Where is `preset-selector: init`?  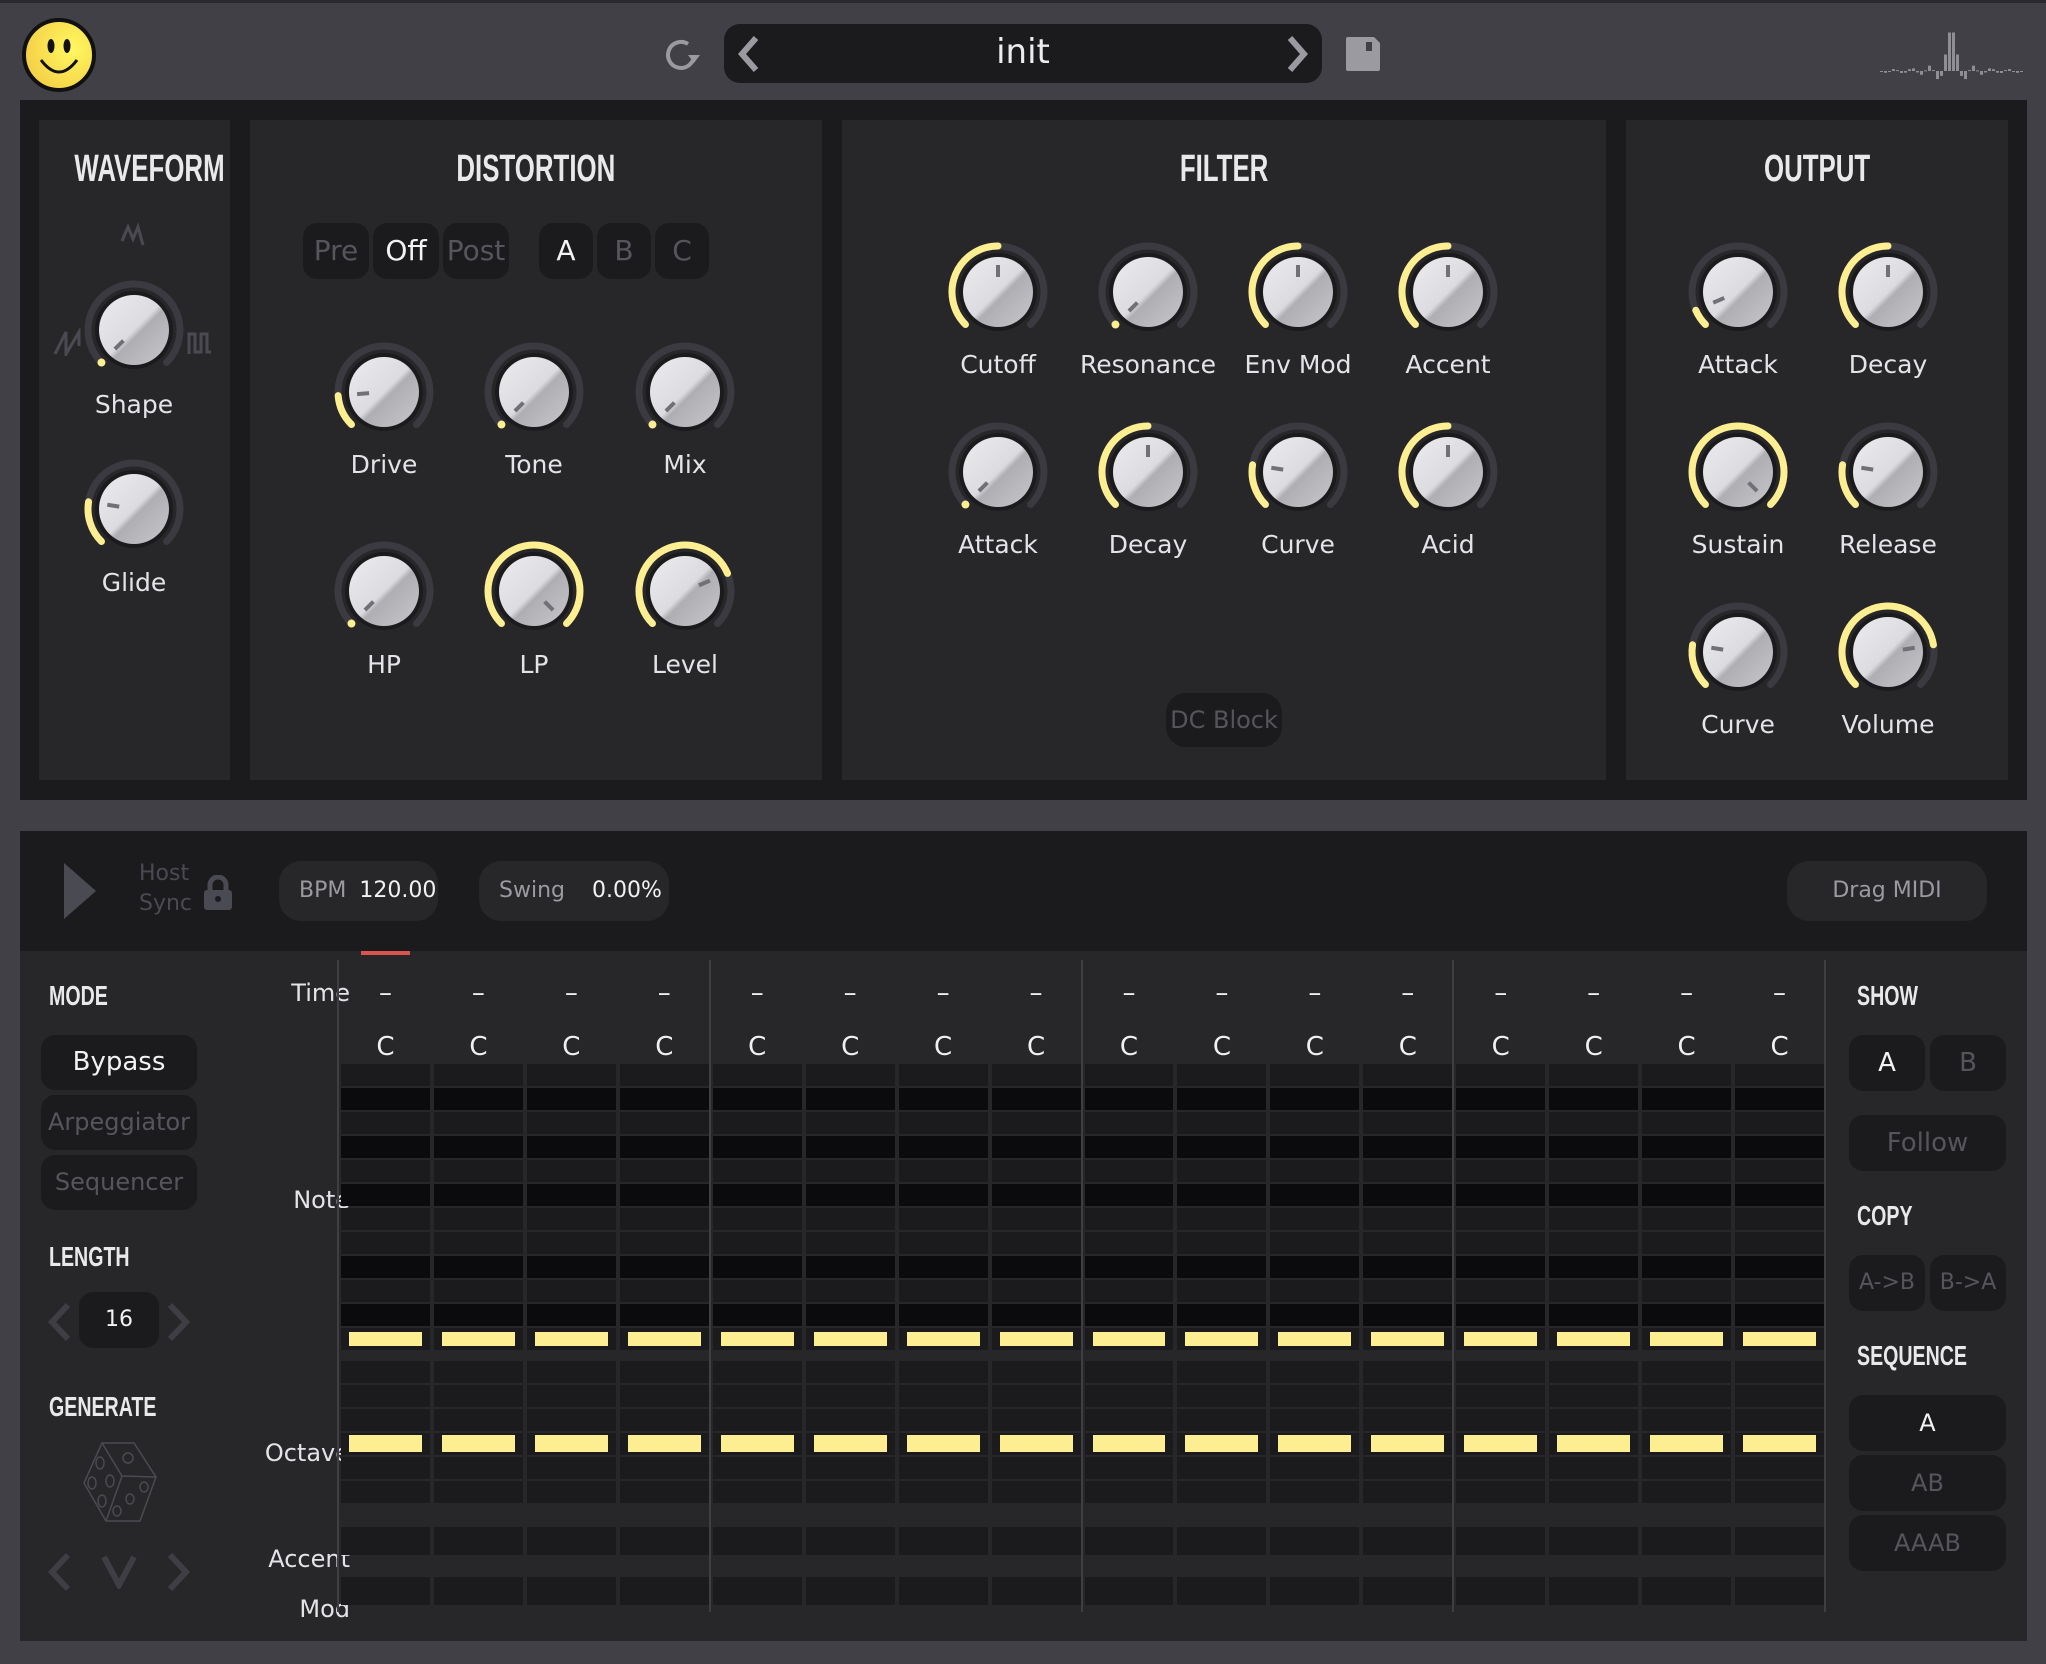 preset-selector: init is located at coordinates (1023, 53).